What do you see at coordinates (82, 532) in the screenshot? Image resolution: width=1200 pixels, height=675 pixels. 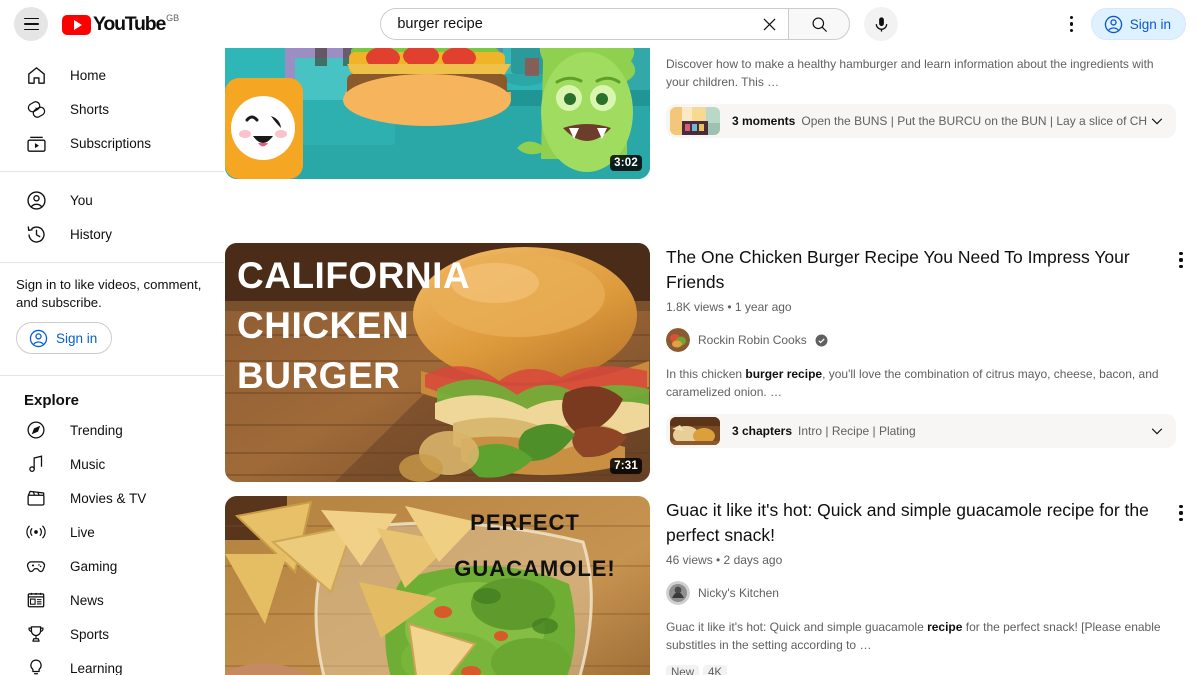 I see `sidebar-item-label: Live` at bounding box center [82, 532].